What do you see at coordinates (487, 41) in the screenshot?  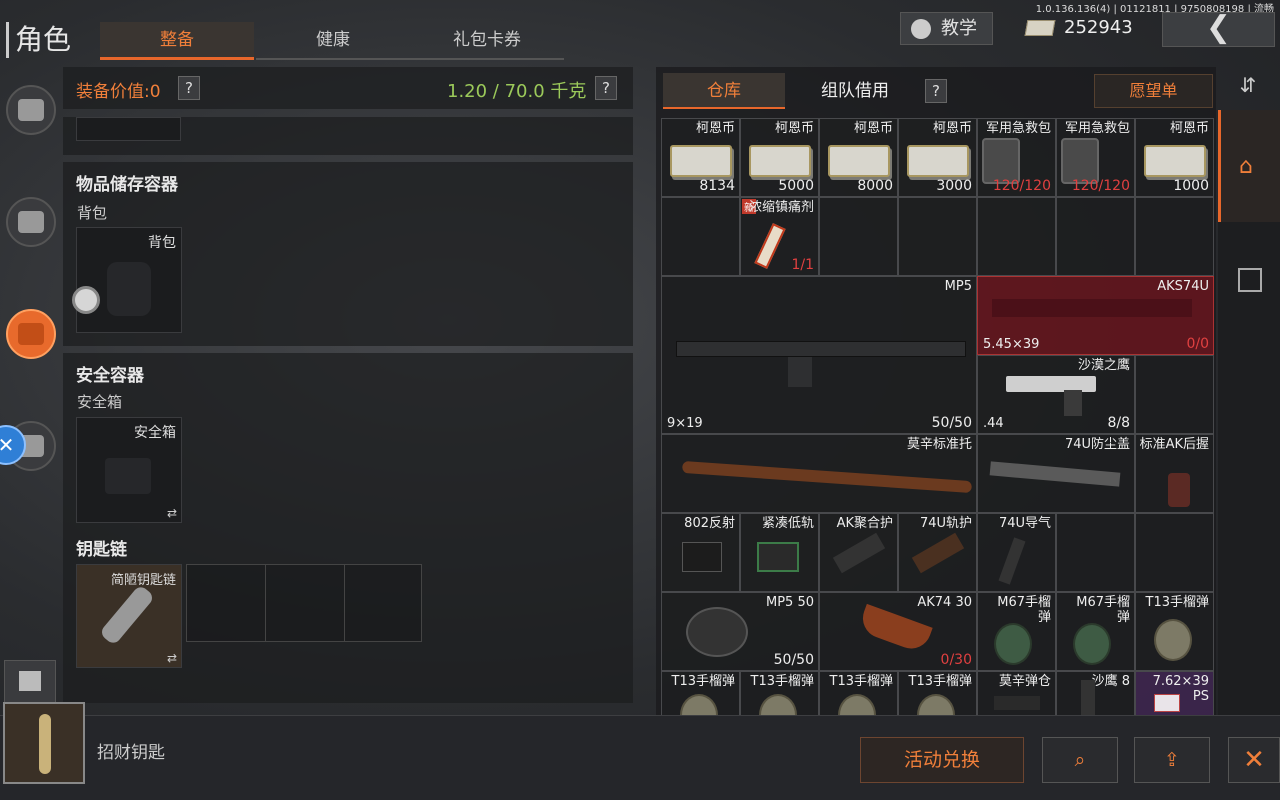 I see `tab-gift-cards: 礼包卡券` at bounding box center [487, 41].